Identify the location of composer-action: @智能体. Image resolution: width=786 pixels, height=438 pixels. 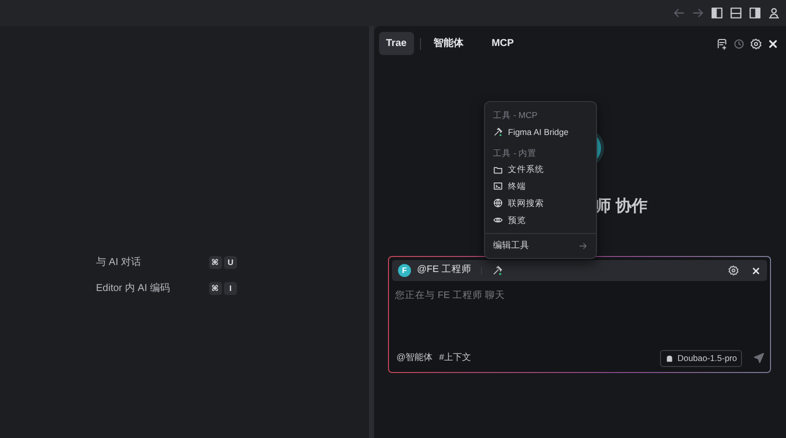
(414, 358).